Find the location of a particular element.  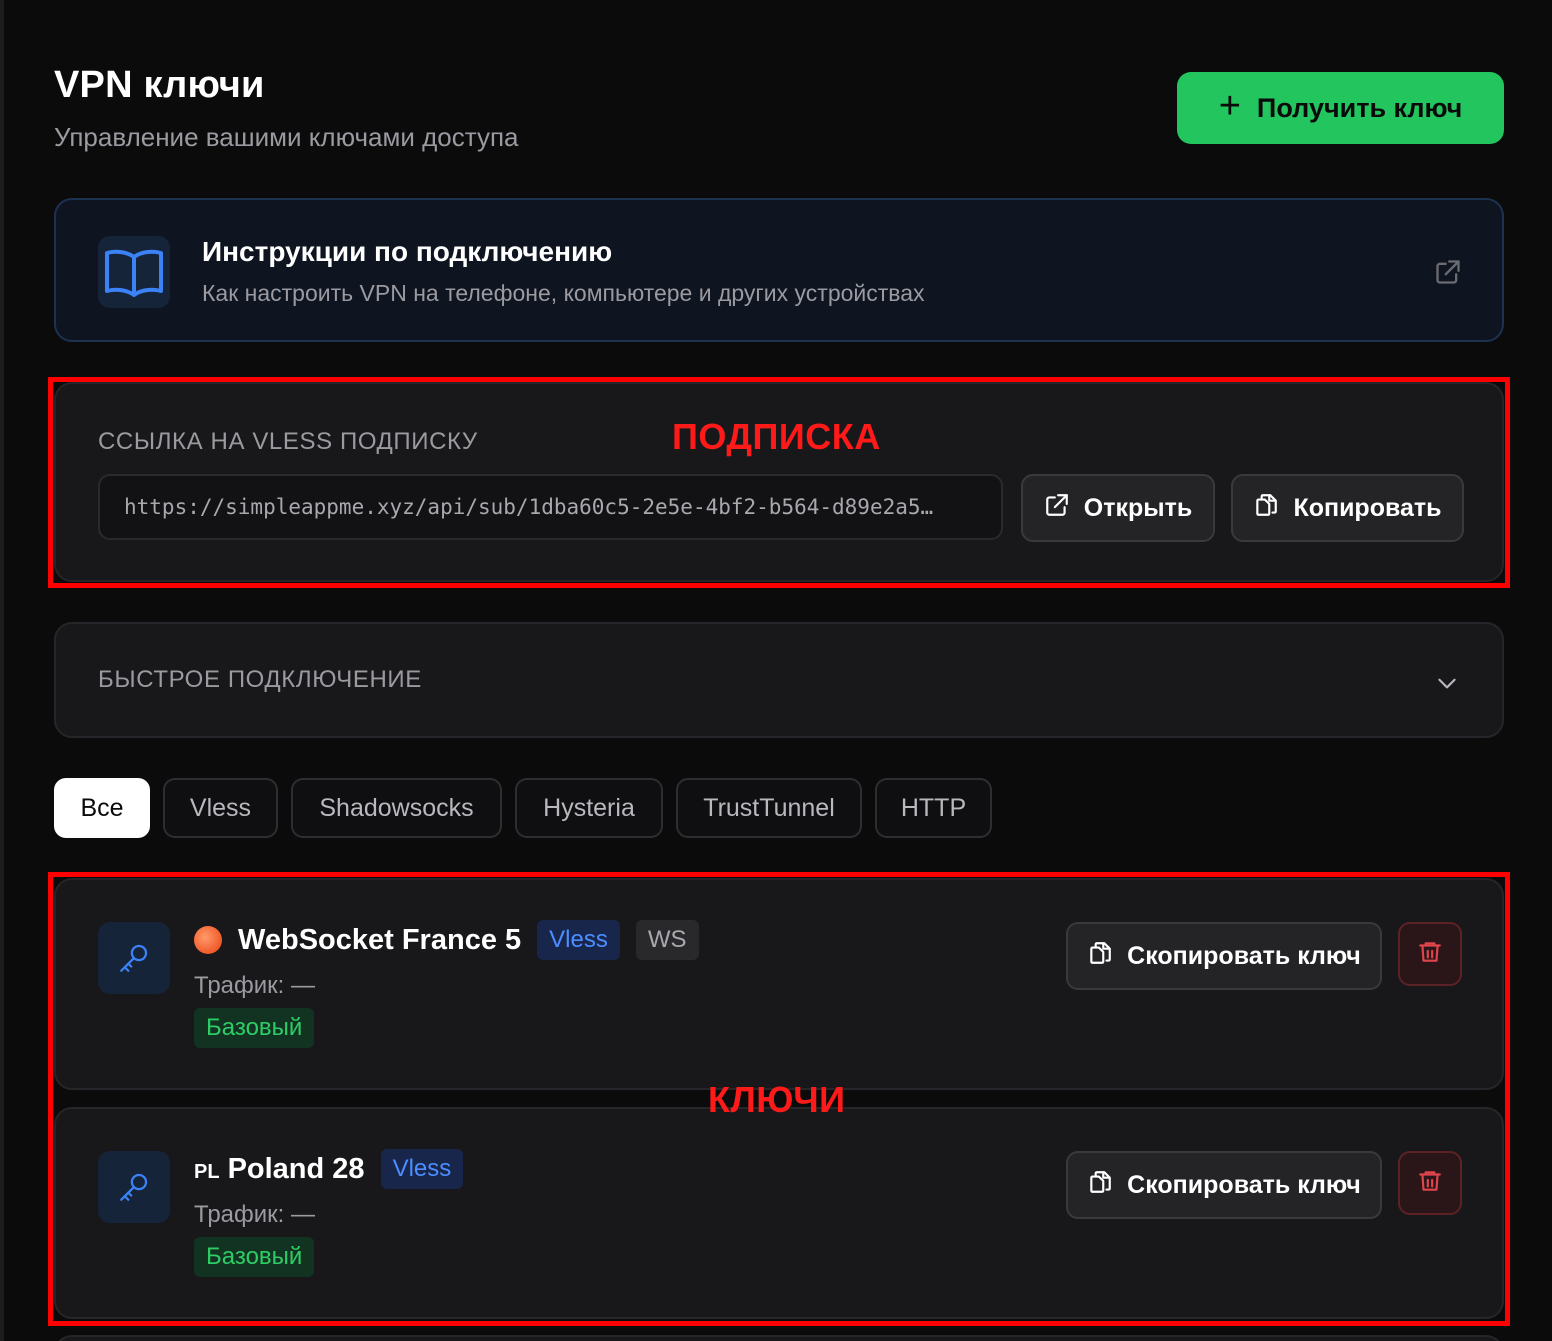

external-link-icon is located at coordinates (1448, 274).